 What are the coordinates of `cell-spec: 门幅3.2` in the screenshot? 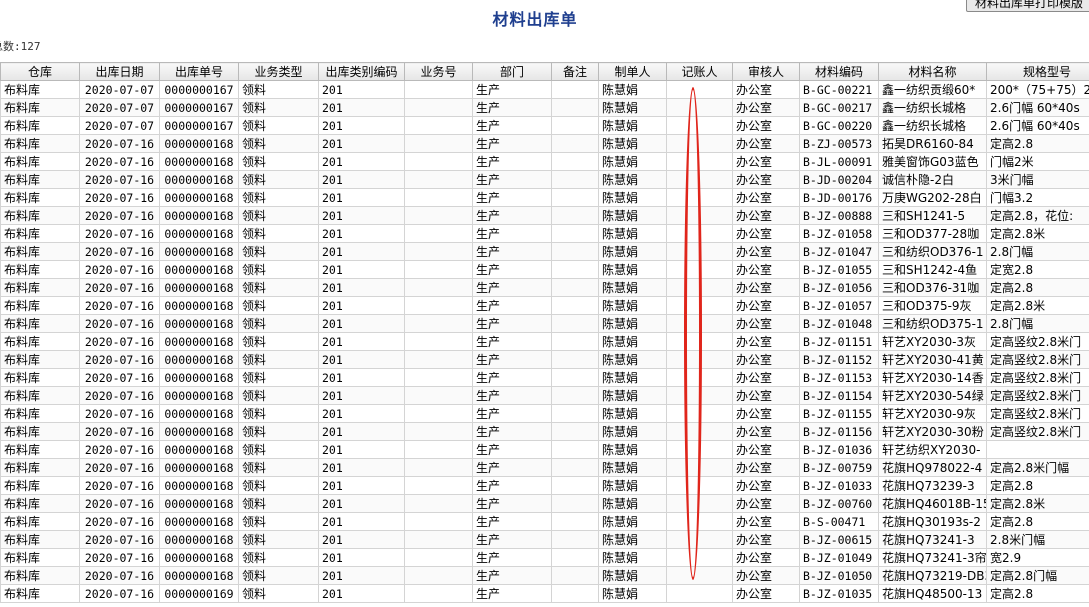 It's located at (1037, 197).